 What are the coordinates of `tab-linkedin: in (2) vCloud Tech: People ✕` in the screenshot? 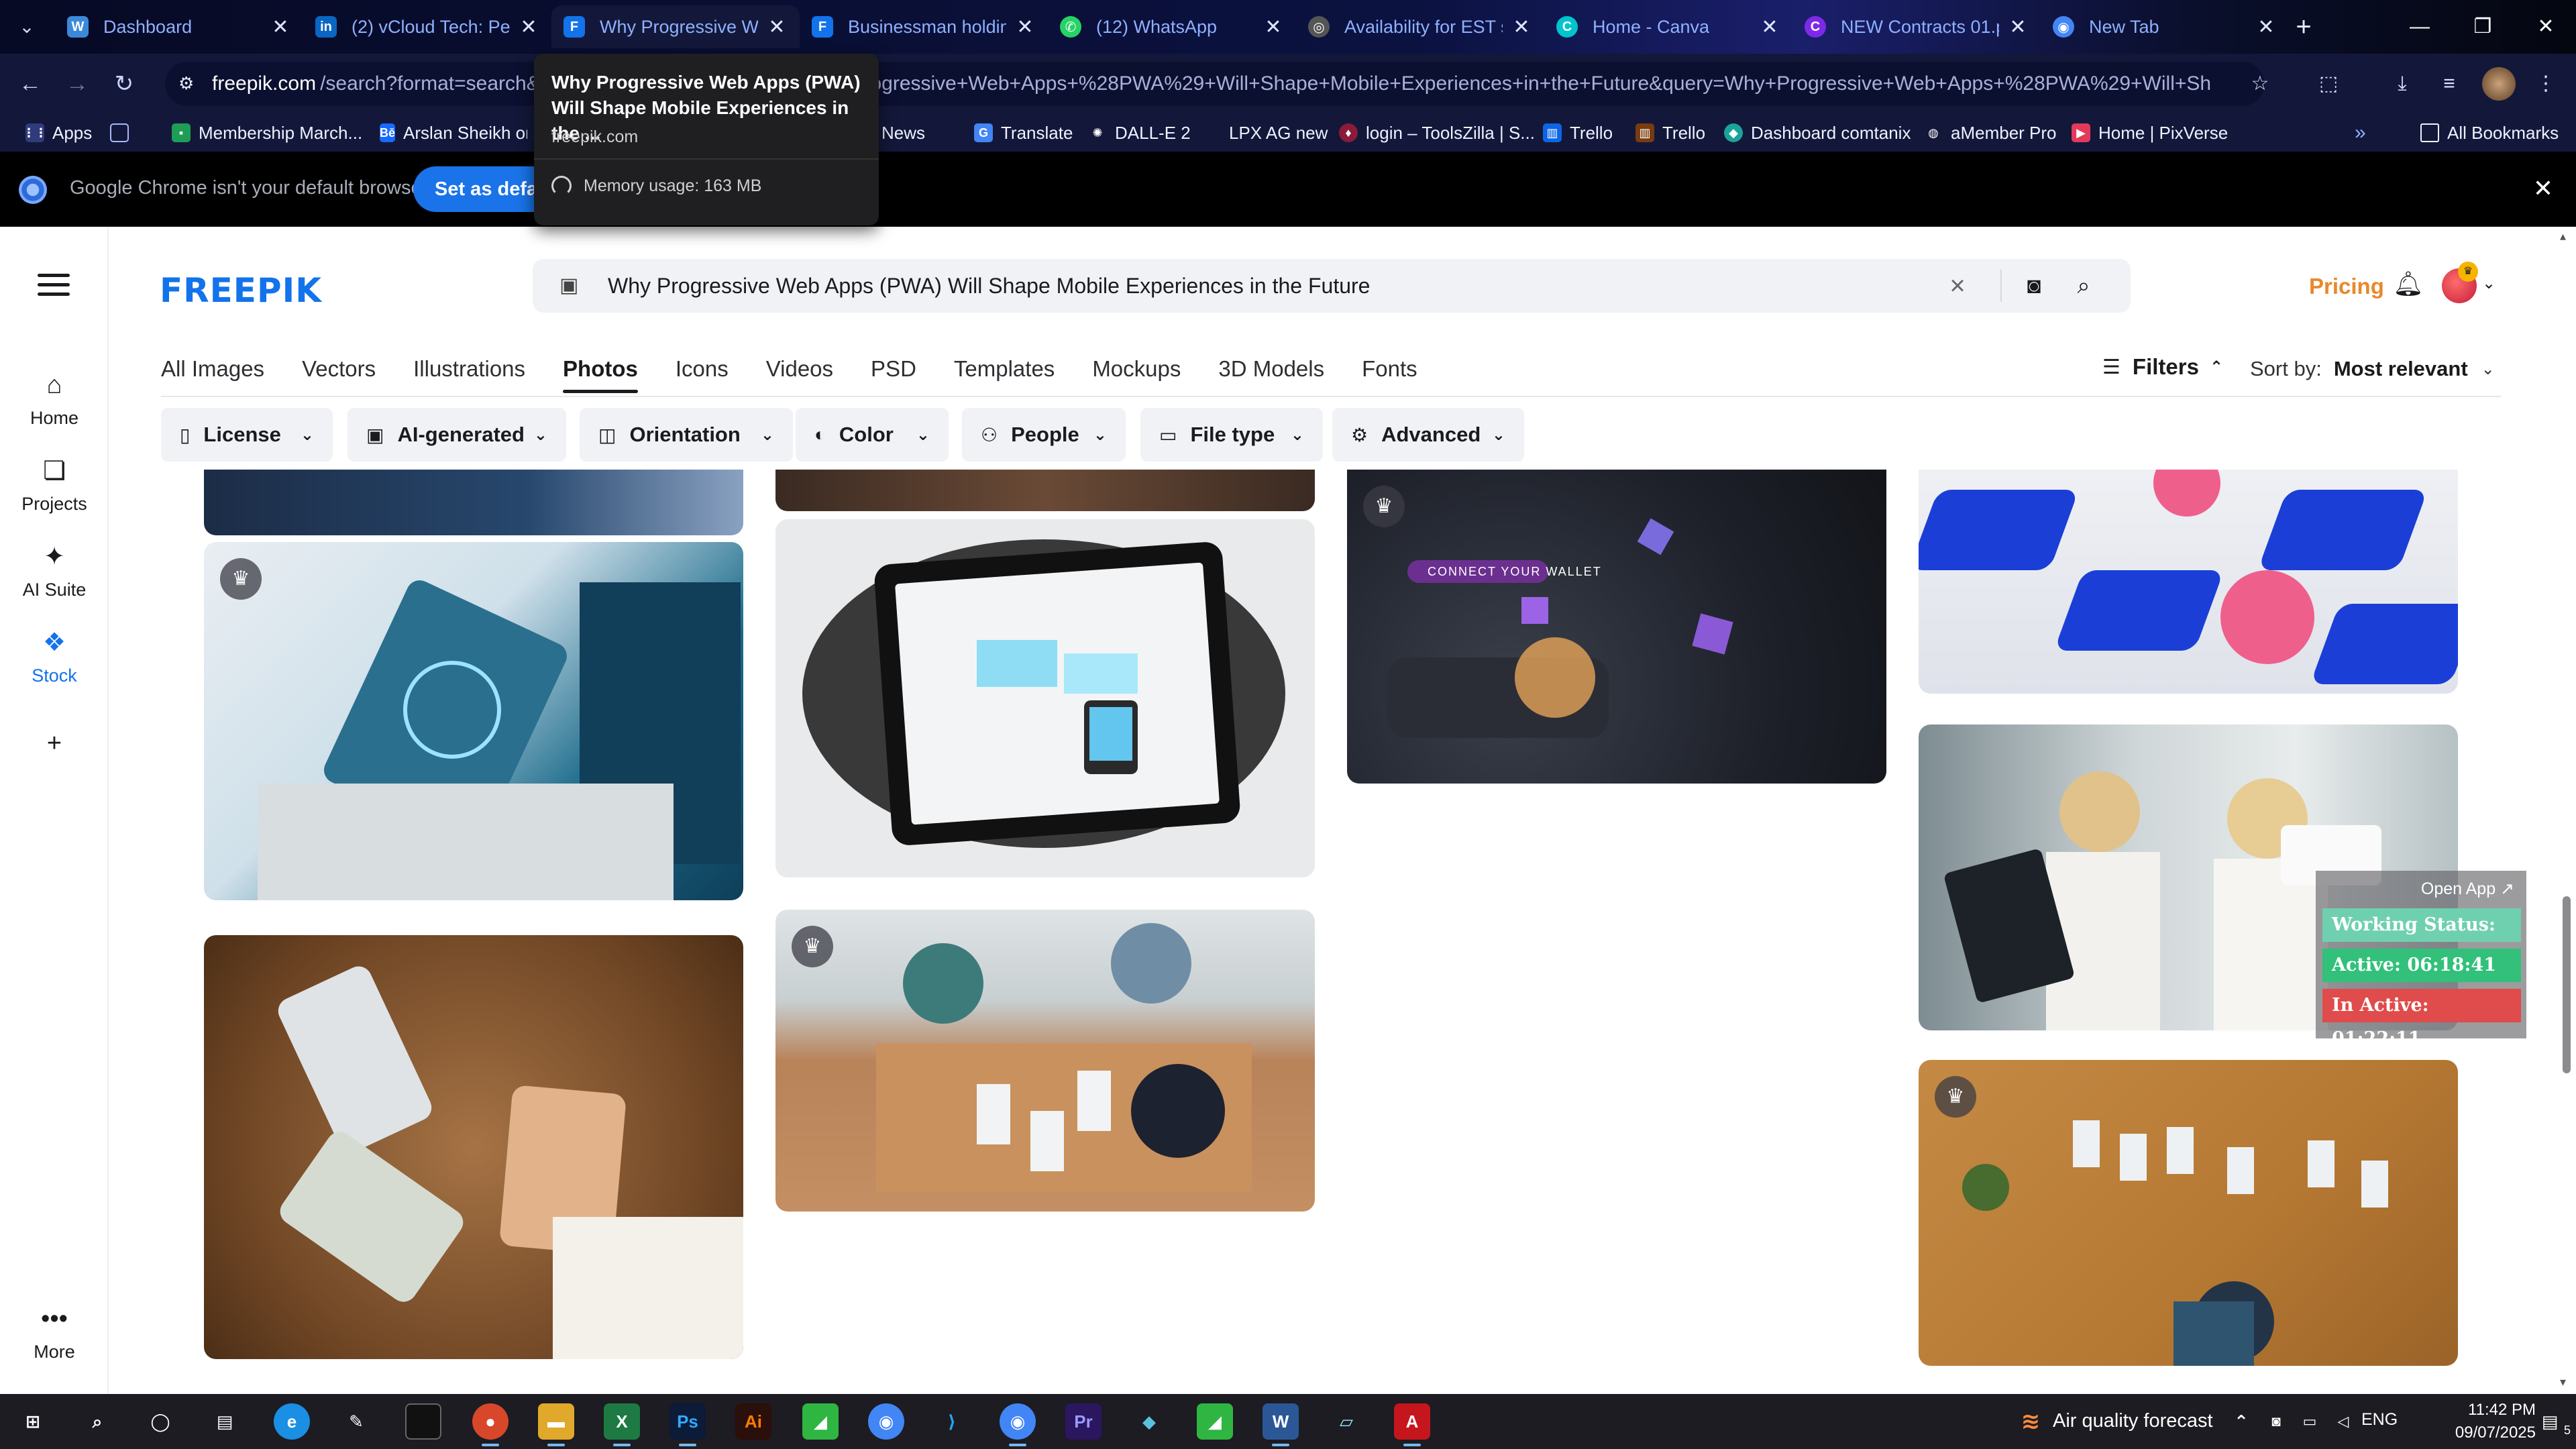 It's located at (427, 26).